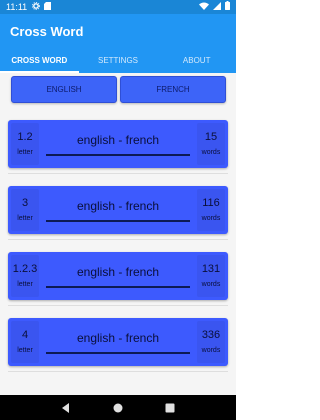 Image resolution: width=320 pixels, height=420 pixels. What do you see at coordinates (211, 268) in the screenshot?
I see `word-count: 131` at bounding box center [211, 268].